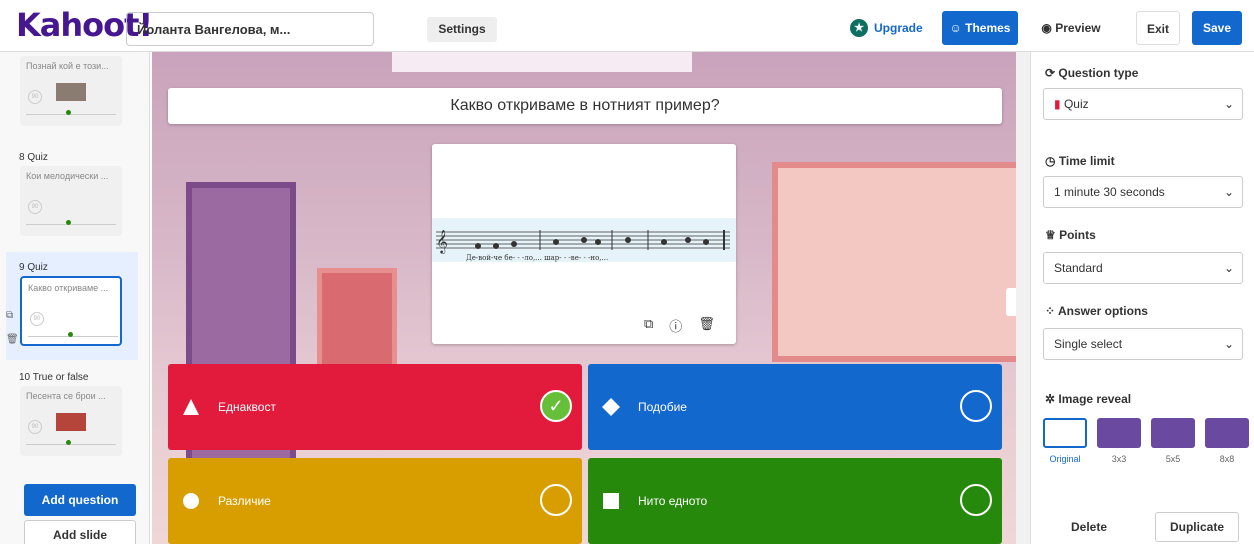 The image size is (1254, 544). Describe the element at coordinates (585, 106) in the screenshot. I see `question-title: Какво откриваме в нотният пример?` at that location.